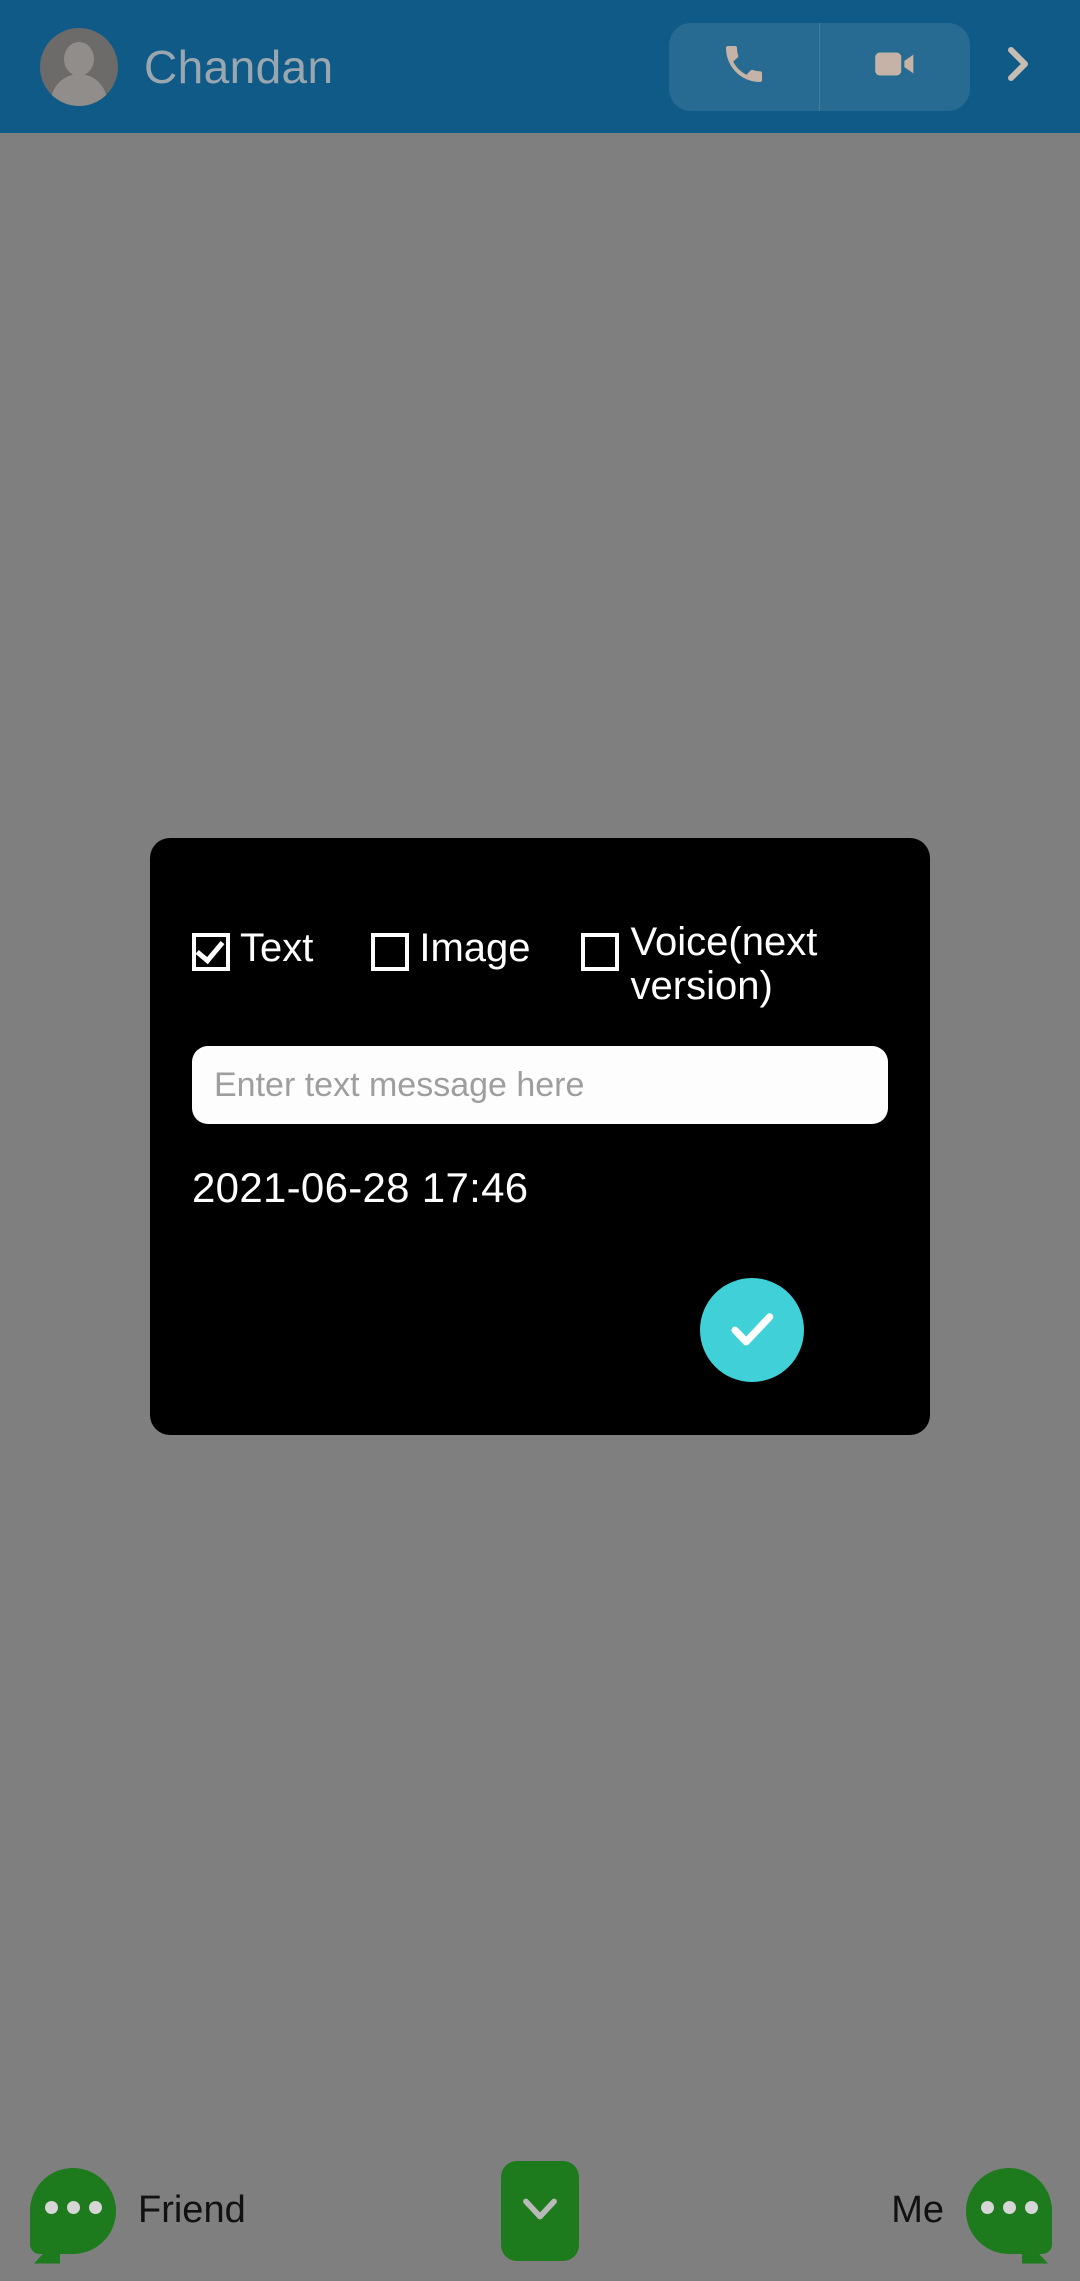 This screenshot has width=1080, height=2281. I want to click on checkbox-text, so click(211, 952).